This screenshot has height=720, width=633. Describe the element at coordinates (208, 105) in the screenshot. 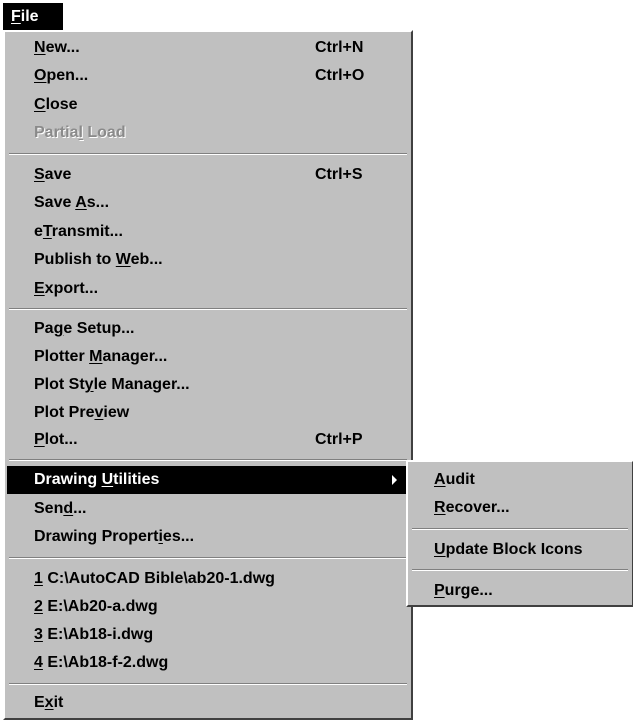

I see `menu-item-close: Close` at that location.